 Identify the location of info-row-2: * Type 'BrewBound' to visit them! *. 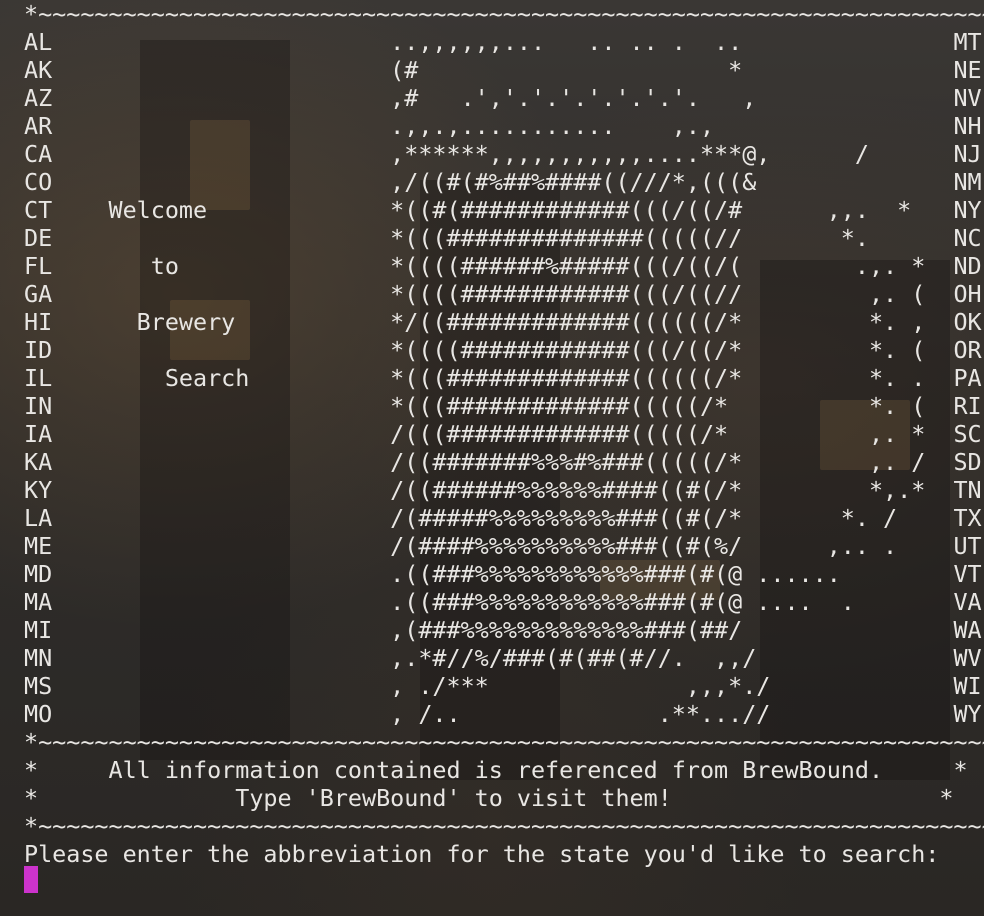
(504, 798).